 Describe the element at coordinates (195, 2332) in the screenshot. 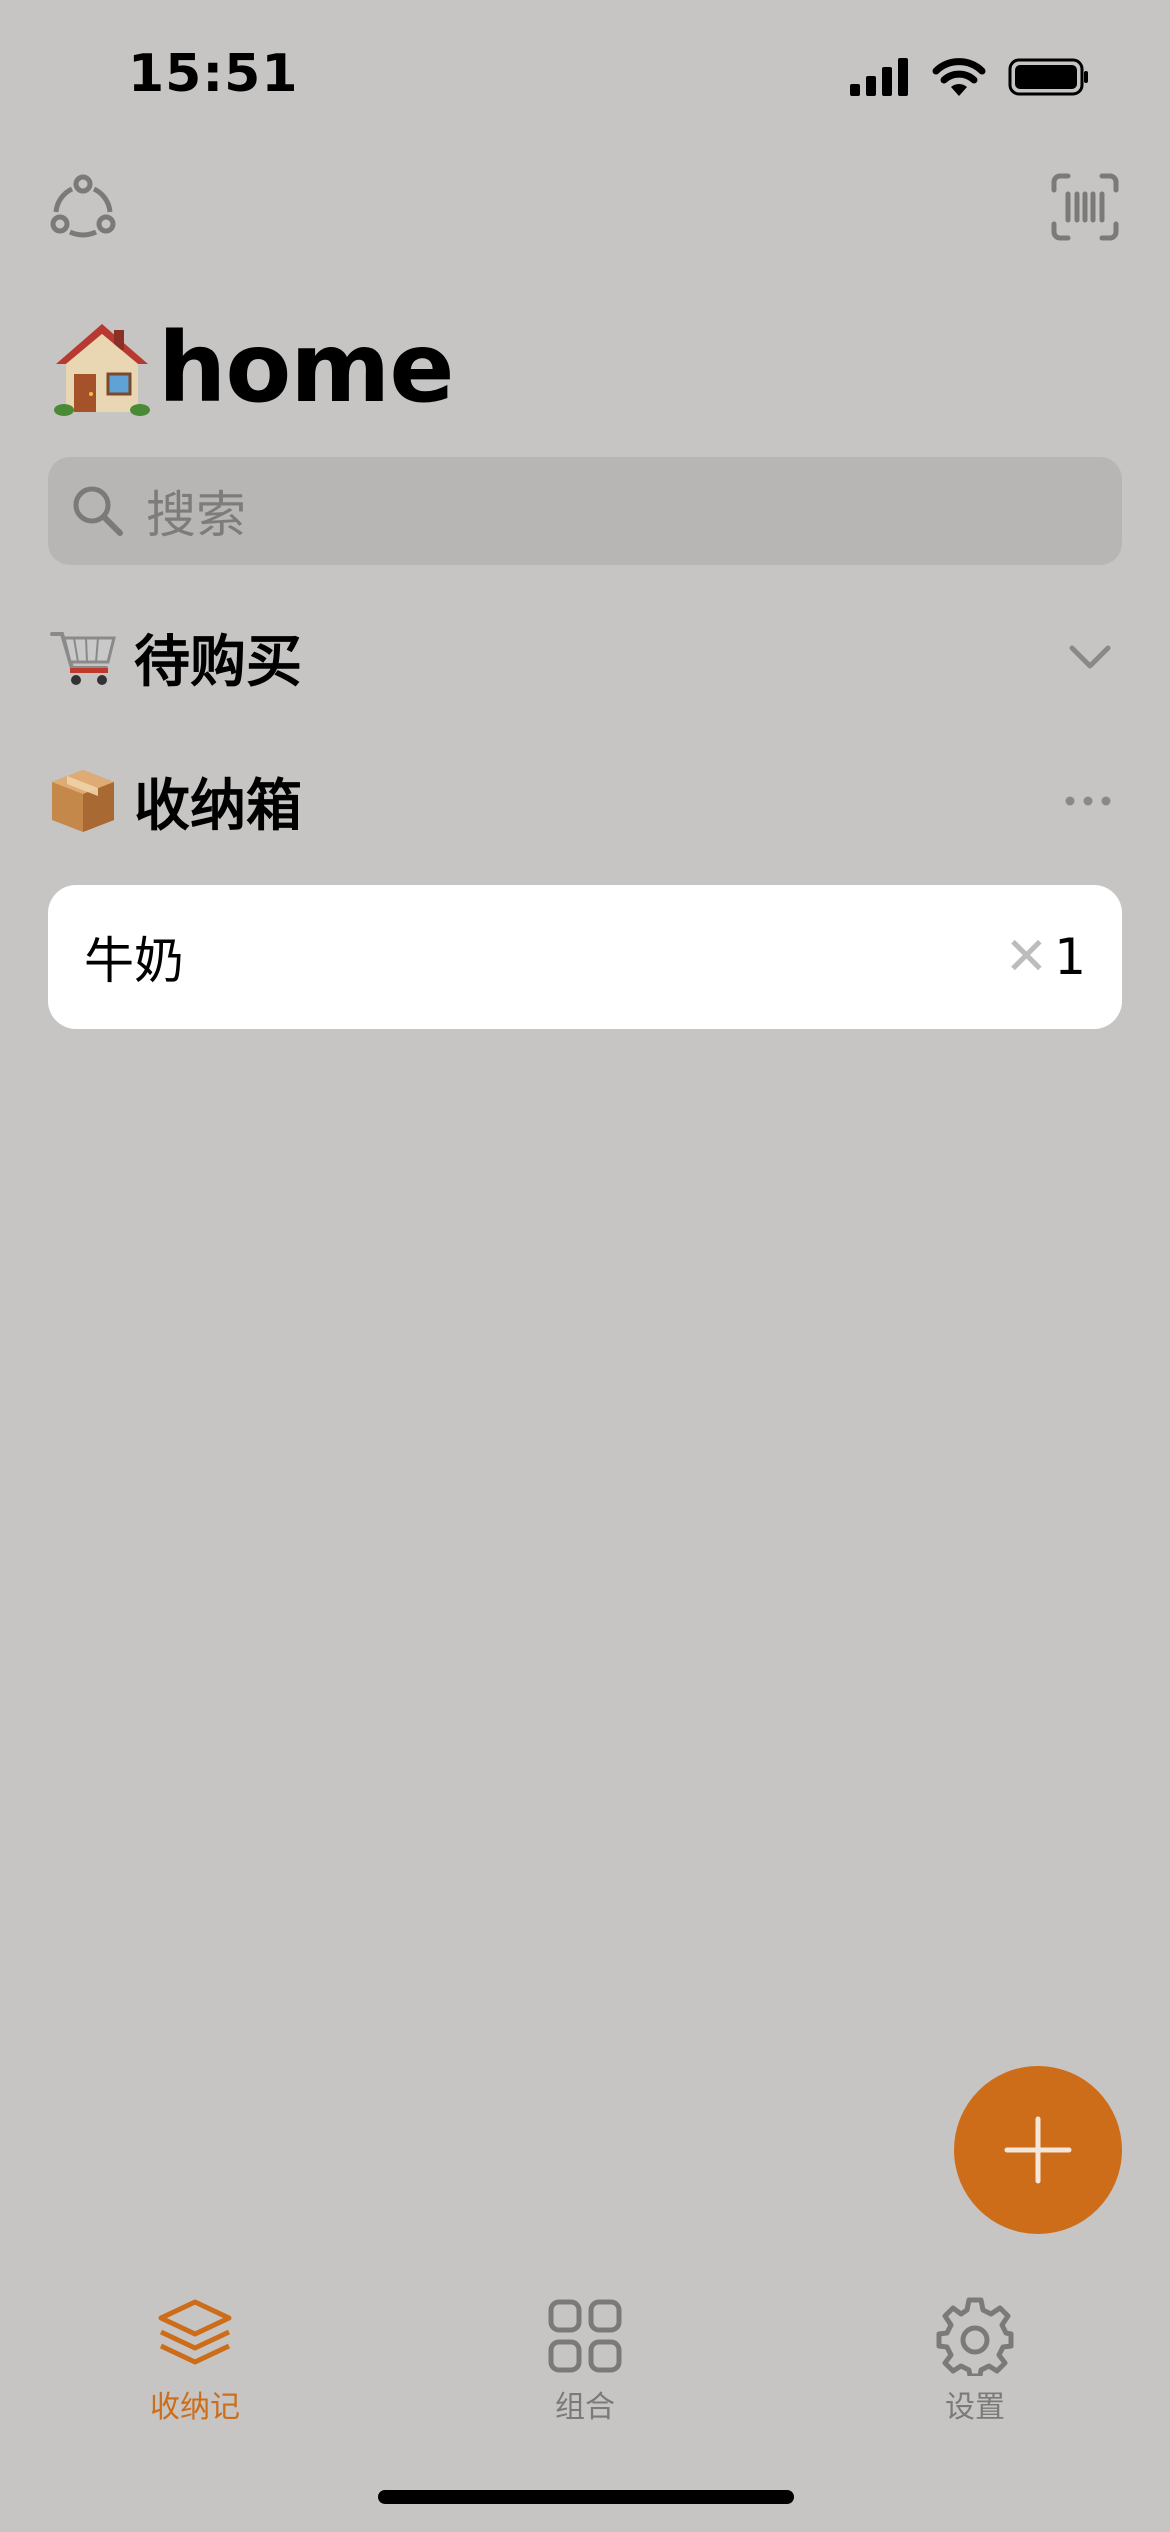

I see `layers-icon` at that location.